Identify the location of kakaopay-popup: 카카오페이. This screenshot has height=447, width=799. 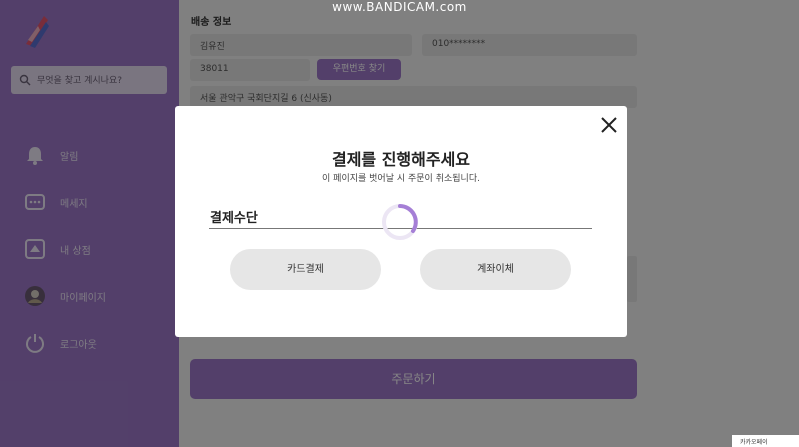
(765, 441).